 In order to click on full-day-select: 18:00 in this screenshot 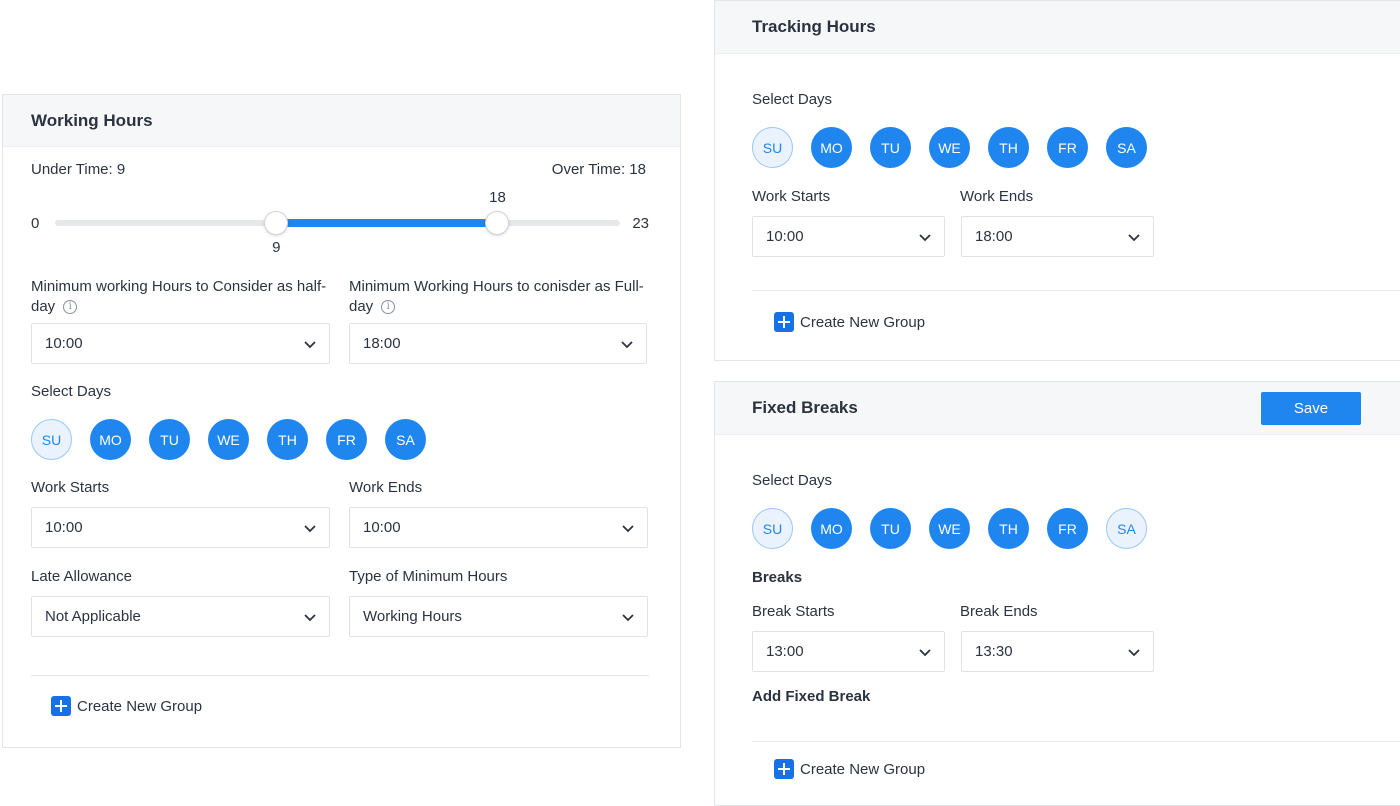, I will do `click(498, 343)`.